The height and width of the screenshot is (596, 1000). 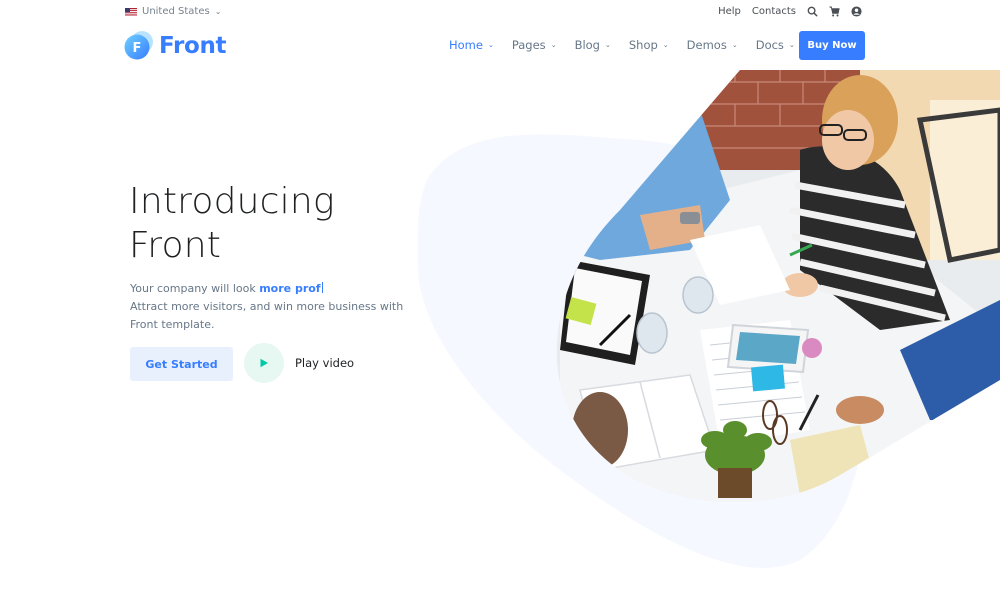 I want to click on play-circle, so click(x=264, y=363).